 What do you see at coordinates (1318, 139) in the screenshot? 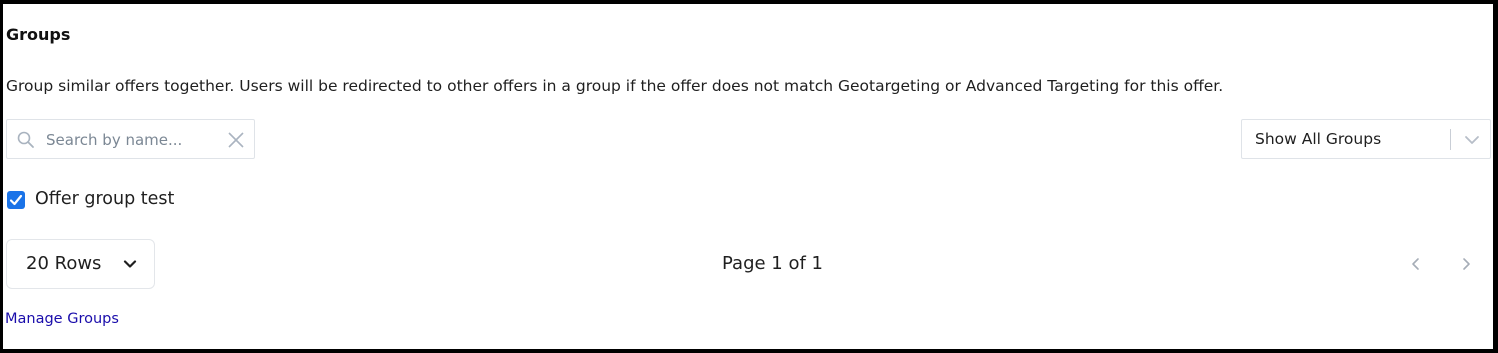
I see `group-filter-value: Show All Groups` at bounding box center [1318, 139].